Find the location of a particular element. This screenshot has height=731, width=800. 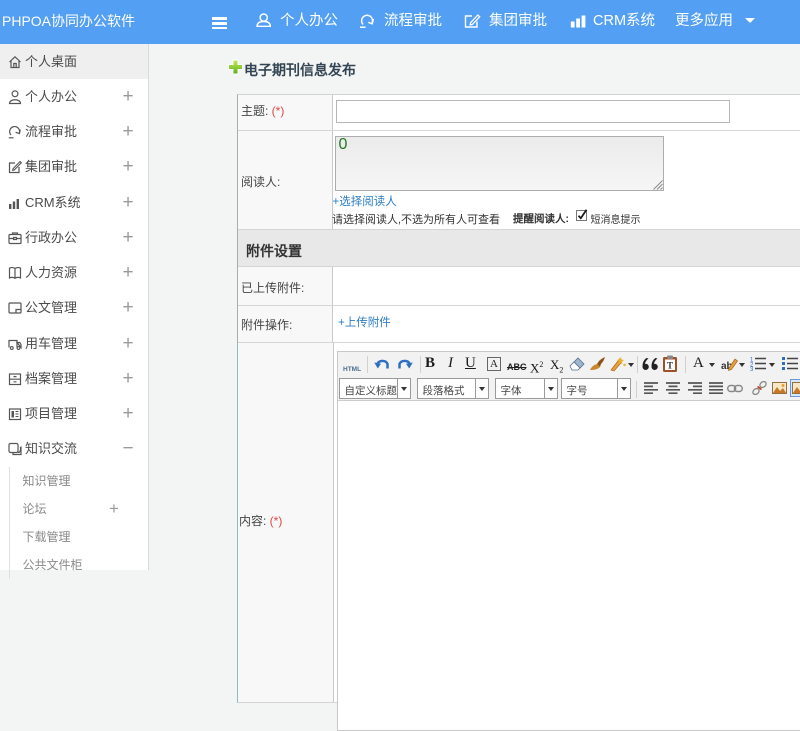

svg-text: T is located at coordinates (670, 366).